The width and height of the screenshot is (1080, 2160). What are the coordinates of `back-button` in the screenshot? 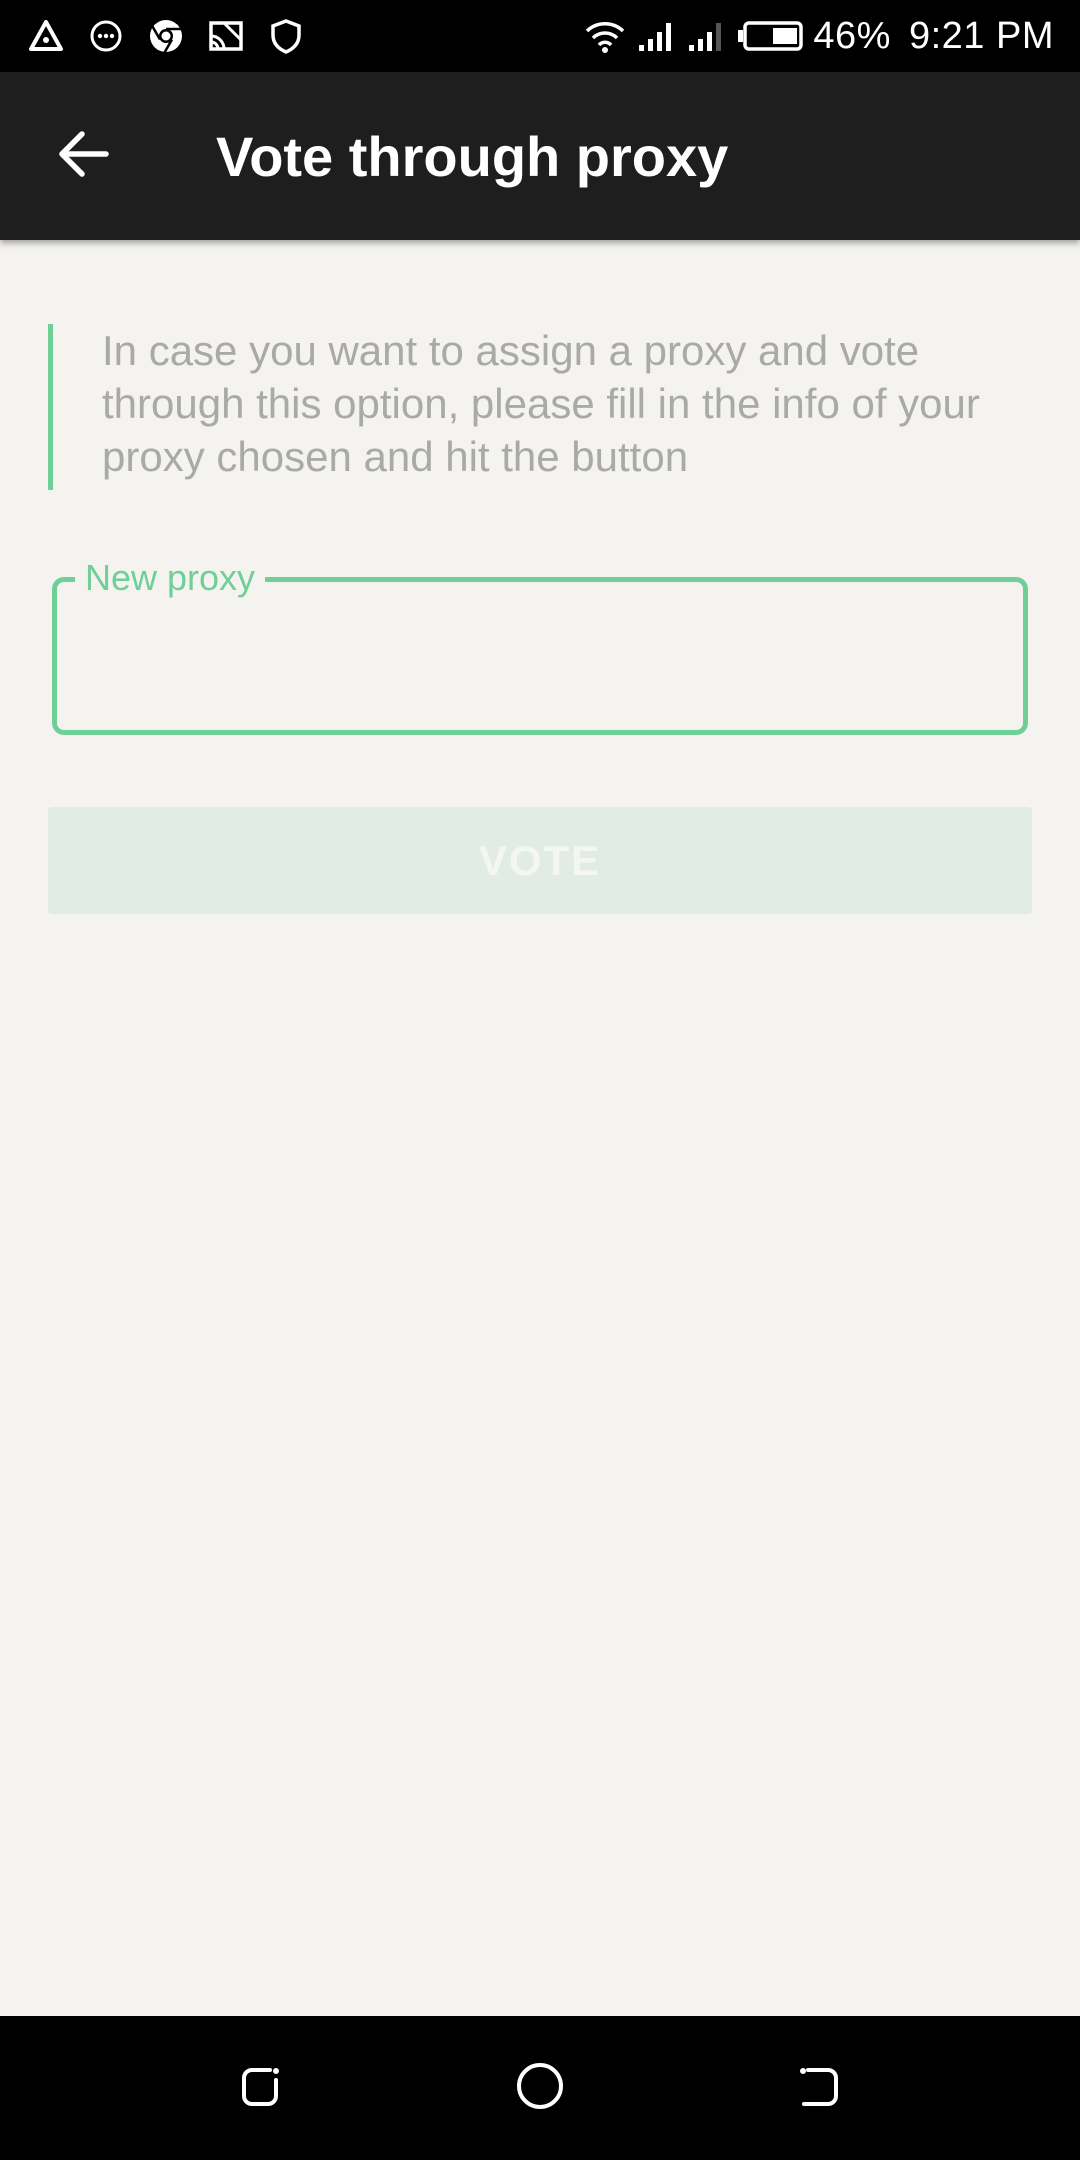 It's located at (84, 156).